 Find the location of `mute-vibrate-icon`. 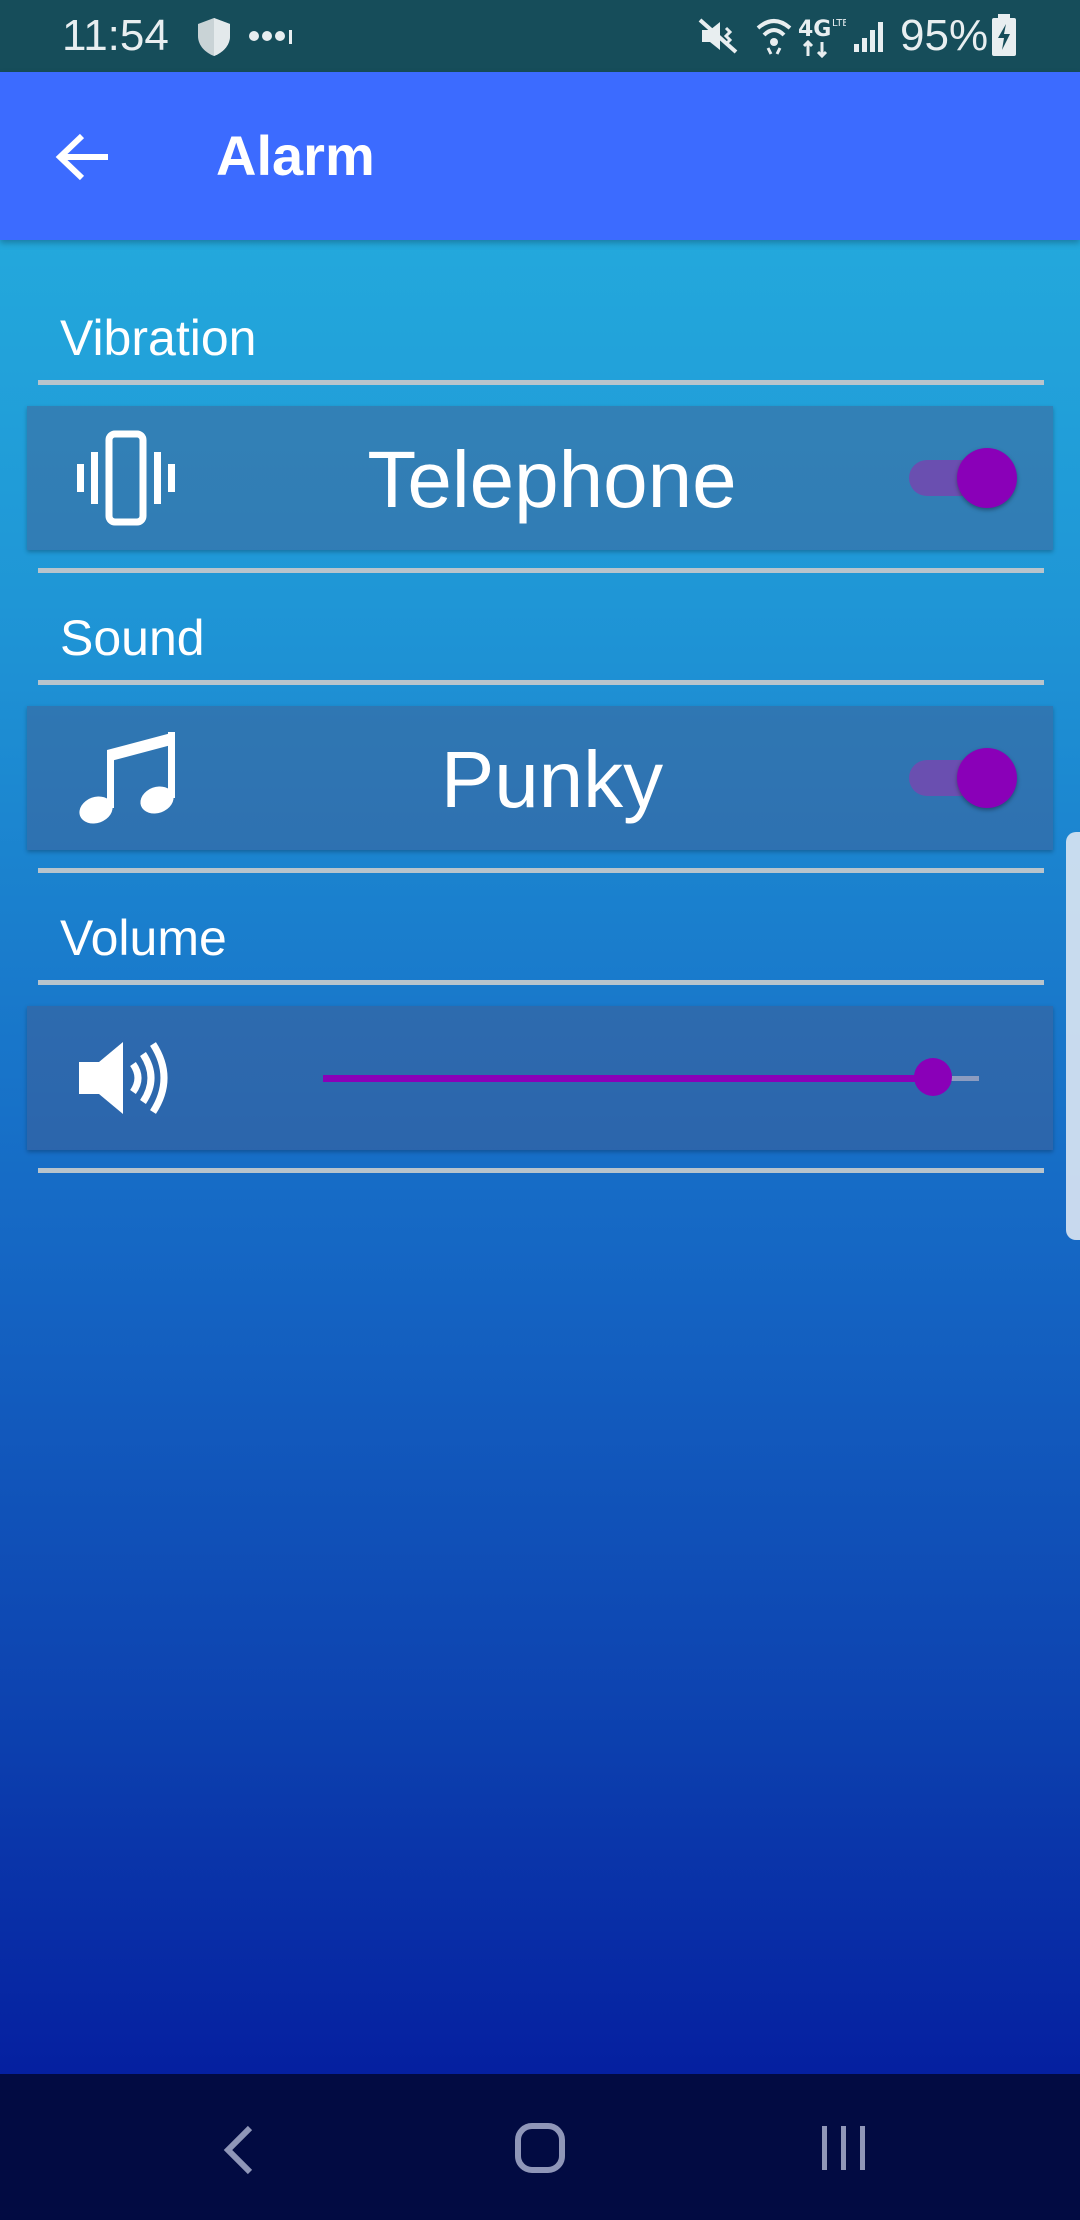

mute-vibrate-icon is located at coordinates (718, 36).